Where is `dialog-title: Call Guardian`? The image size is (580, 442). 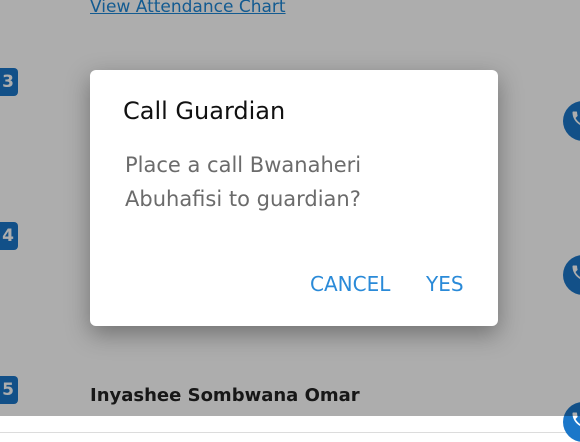
dialog-title: Call Guardian is located at coordinates (204, 111).